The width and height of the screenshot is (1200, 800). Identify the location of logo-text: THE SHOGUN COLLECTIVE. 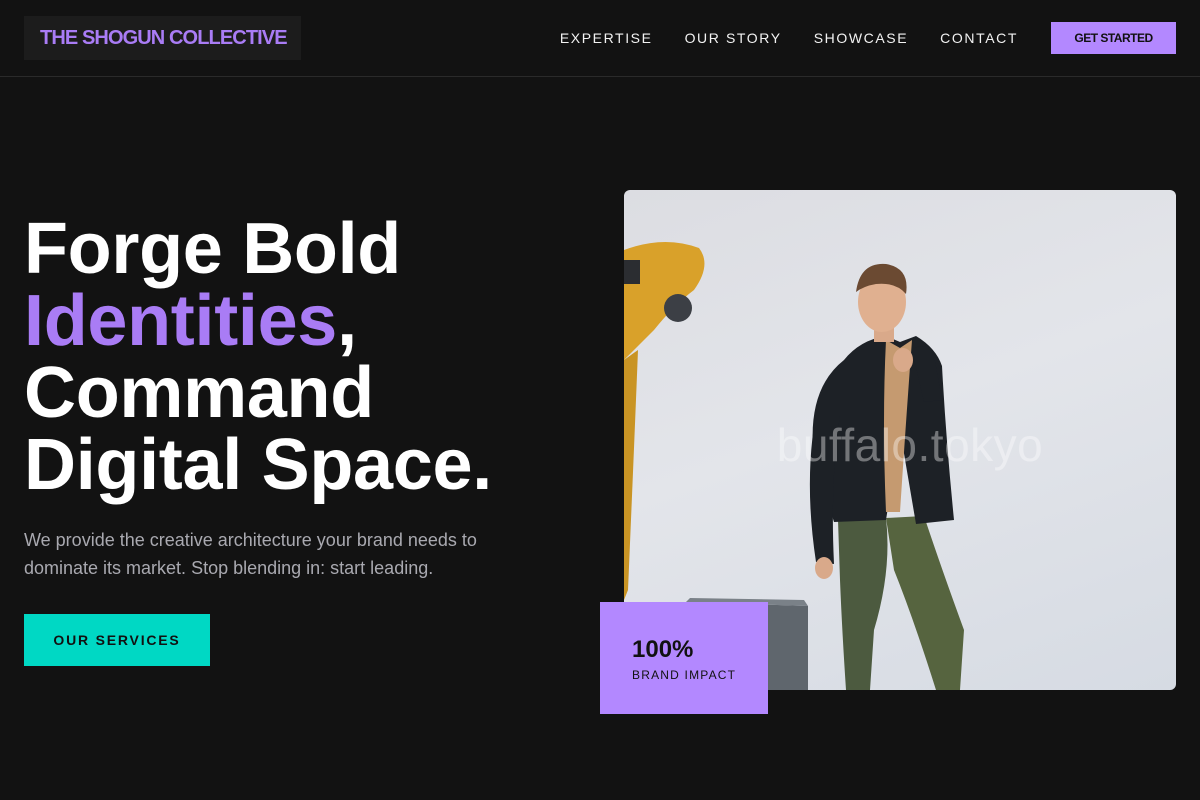
(164, 37).